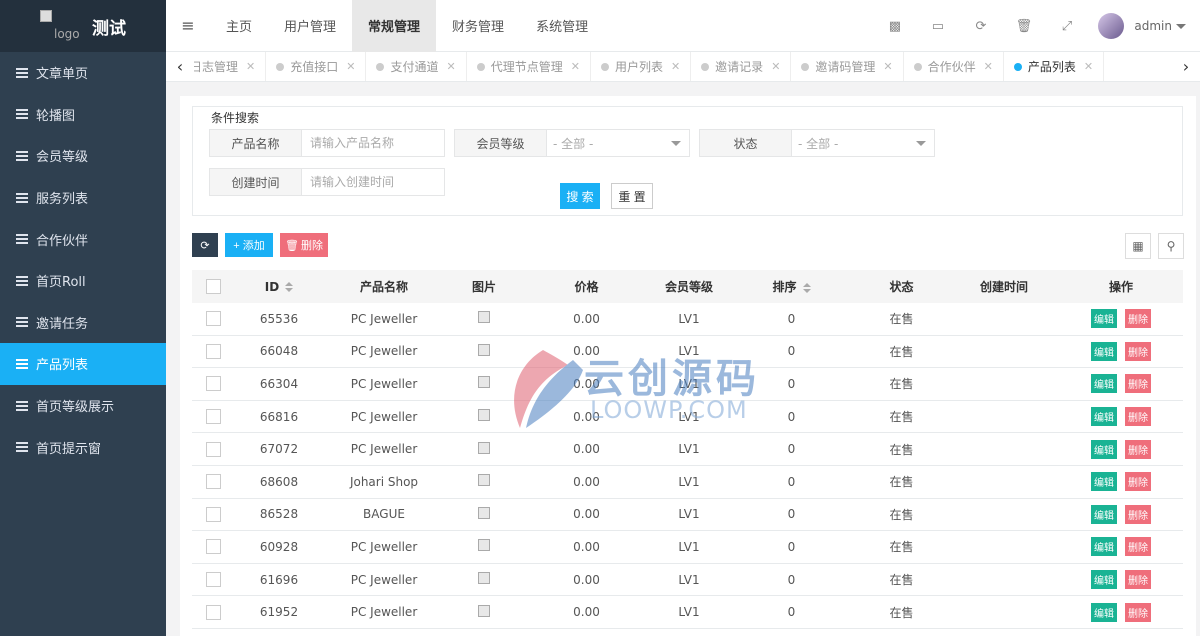 The width and height of the screenshot is (1200, 636). What do you see at coordinates (618, 143) in the screenshot?
I see `member-level-select: - 全部 -` at bounding box center [618, 143].